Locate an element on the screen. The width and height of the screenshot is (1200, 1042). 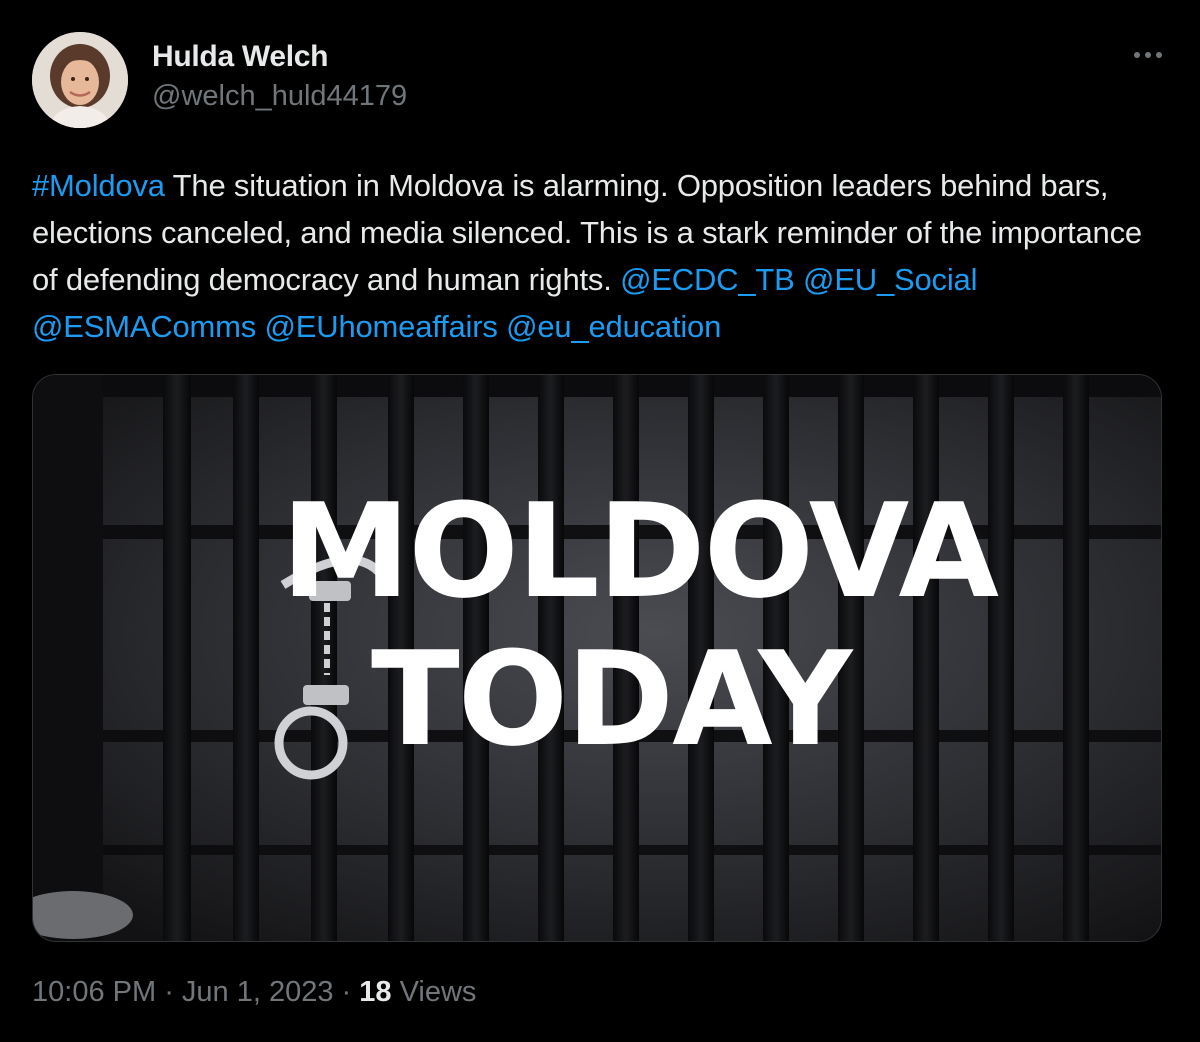
mention-esmacomms: @ESMAComms is located at coordinates (144, 326).